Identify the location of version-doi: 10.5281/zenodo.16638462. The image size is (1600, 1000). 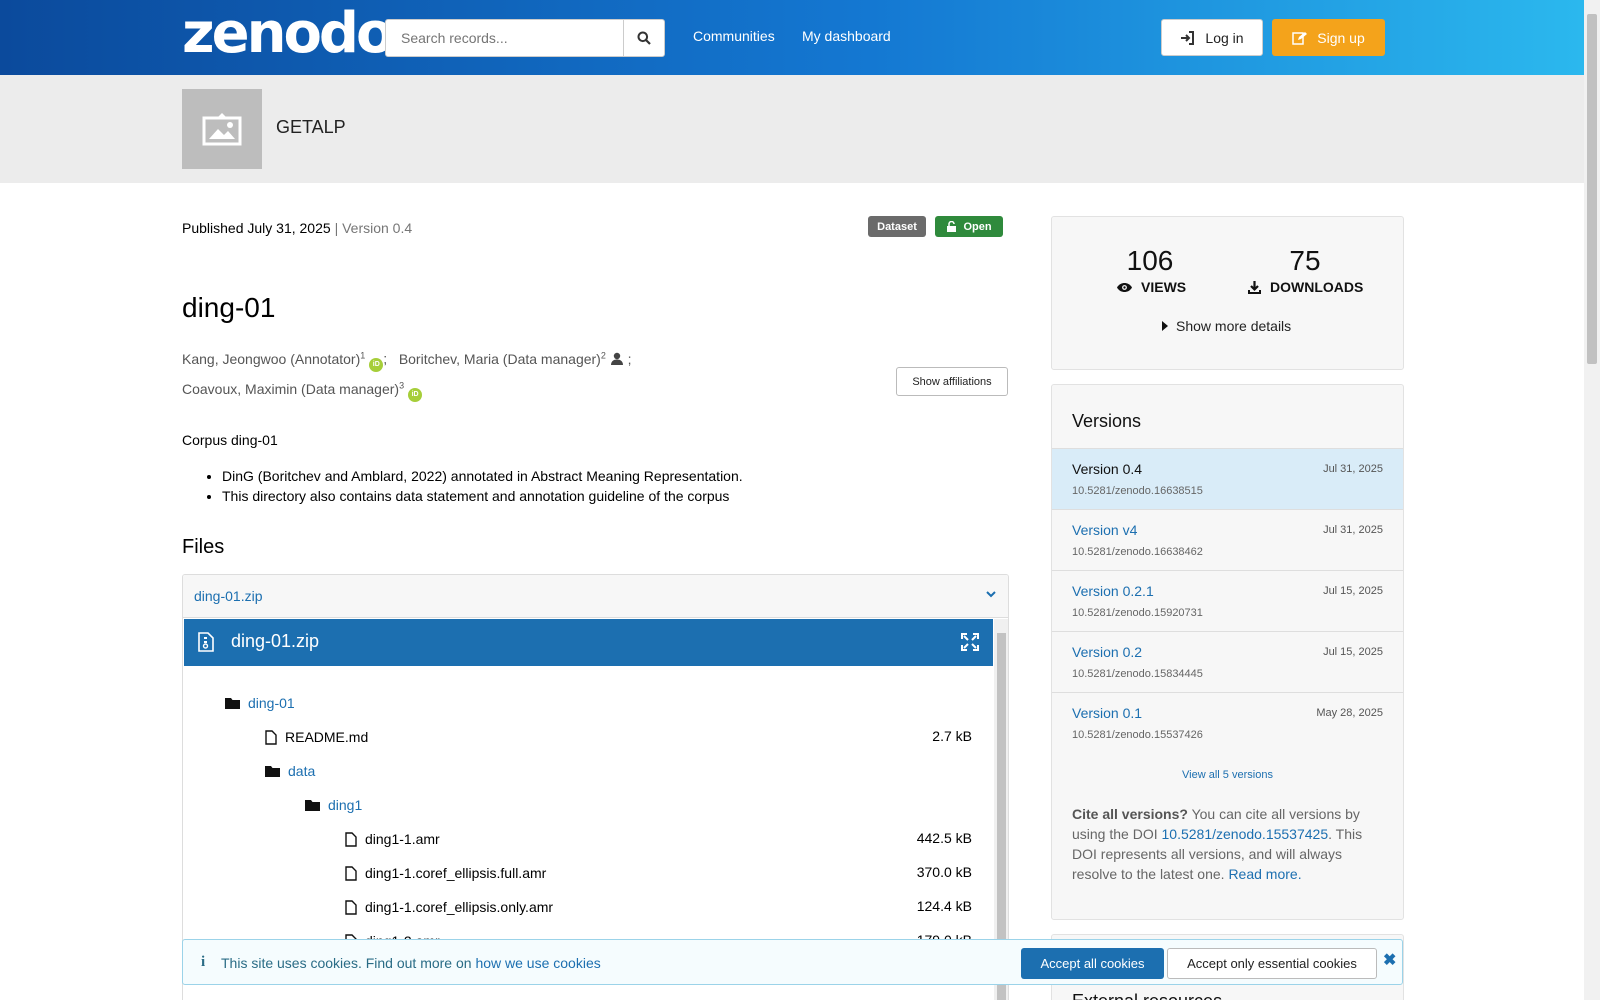
(1137, 552).